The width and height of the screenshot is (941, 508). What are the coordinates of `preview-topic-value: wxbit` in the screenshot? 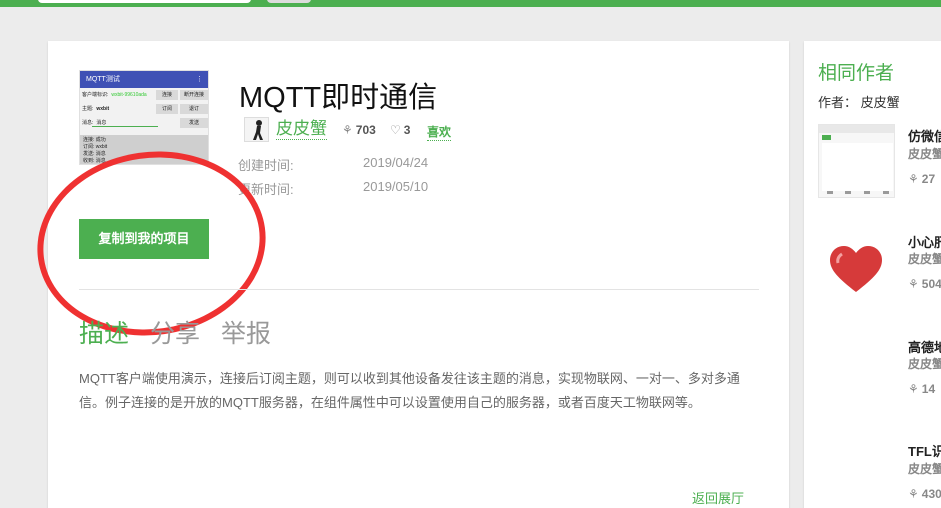 It's located at (103, 109).